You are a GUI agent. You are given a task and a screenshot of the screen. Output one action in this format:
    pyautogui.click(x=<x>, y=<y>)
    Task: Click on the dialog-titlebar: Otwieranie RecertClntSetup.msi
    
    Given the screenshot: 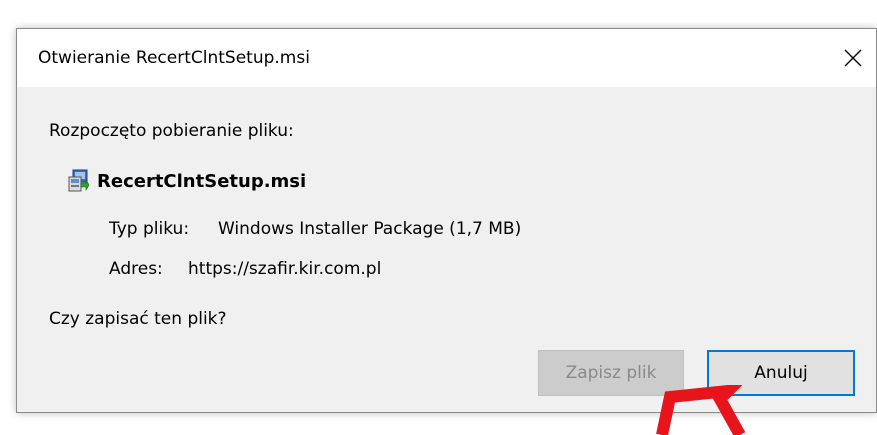 What is the action you would take?
    pyautogui.click(x=446, y=58)
    